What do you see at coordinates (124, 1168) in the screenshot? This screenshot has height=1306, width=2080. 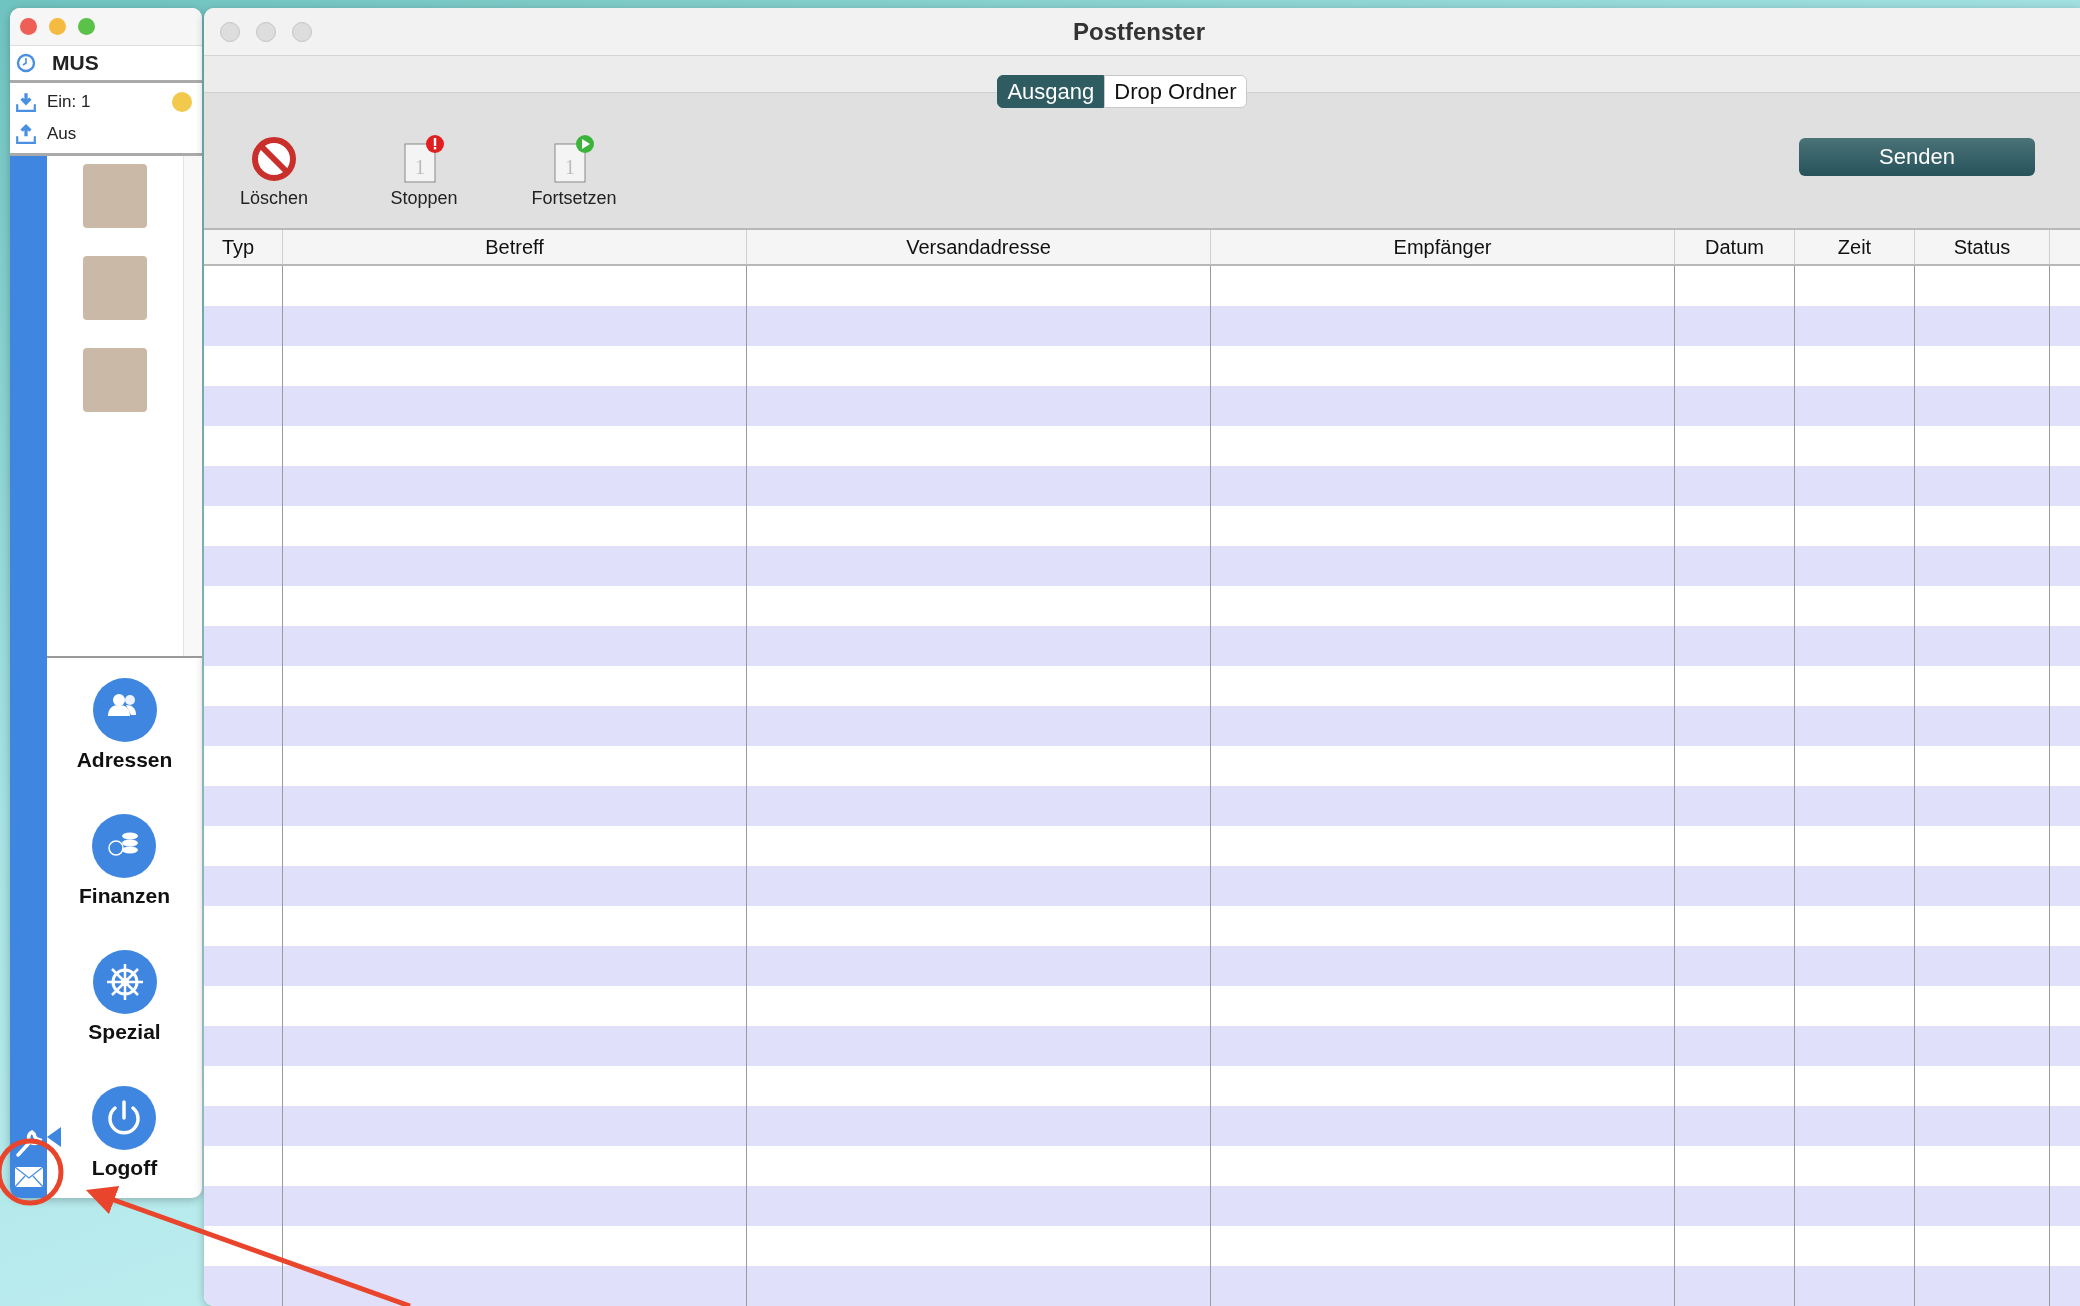 I see `nav-label: Logoff` at bounding box center [124, 1168].